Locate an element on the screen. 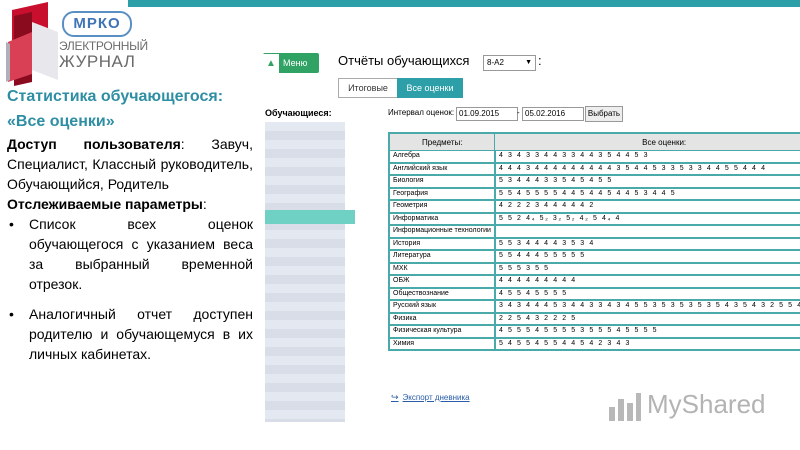 The width and height of the screenshot is (800, 450). table-header-row: Предметы: Все оценки: is located at coordinates (594, 141).